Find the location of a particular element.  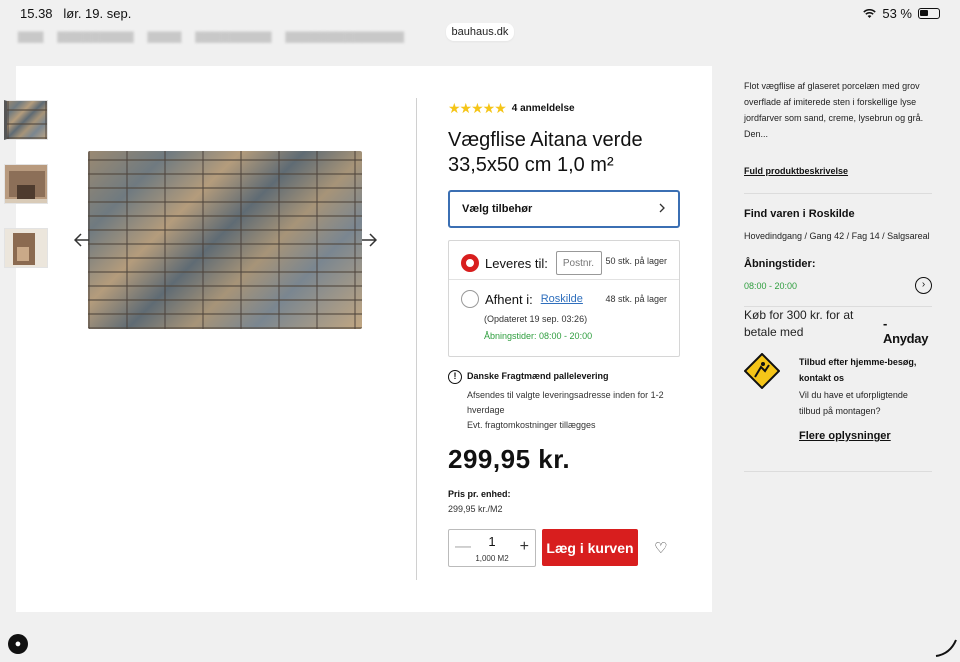

pickup-option: Afhent i: Roskilde is located at coordinates (522, 299).